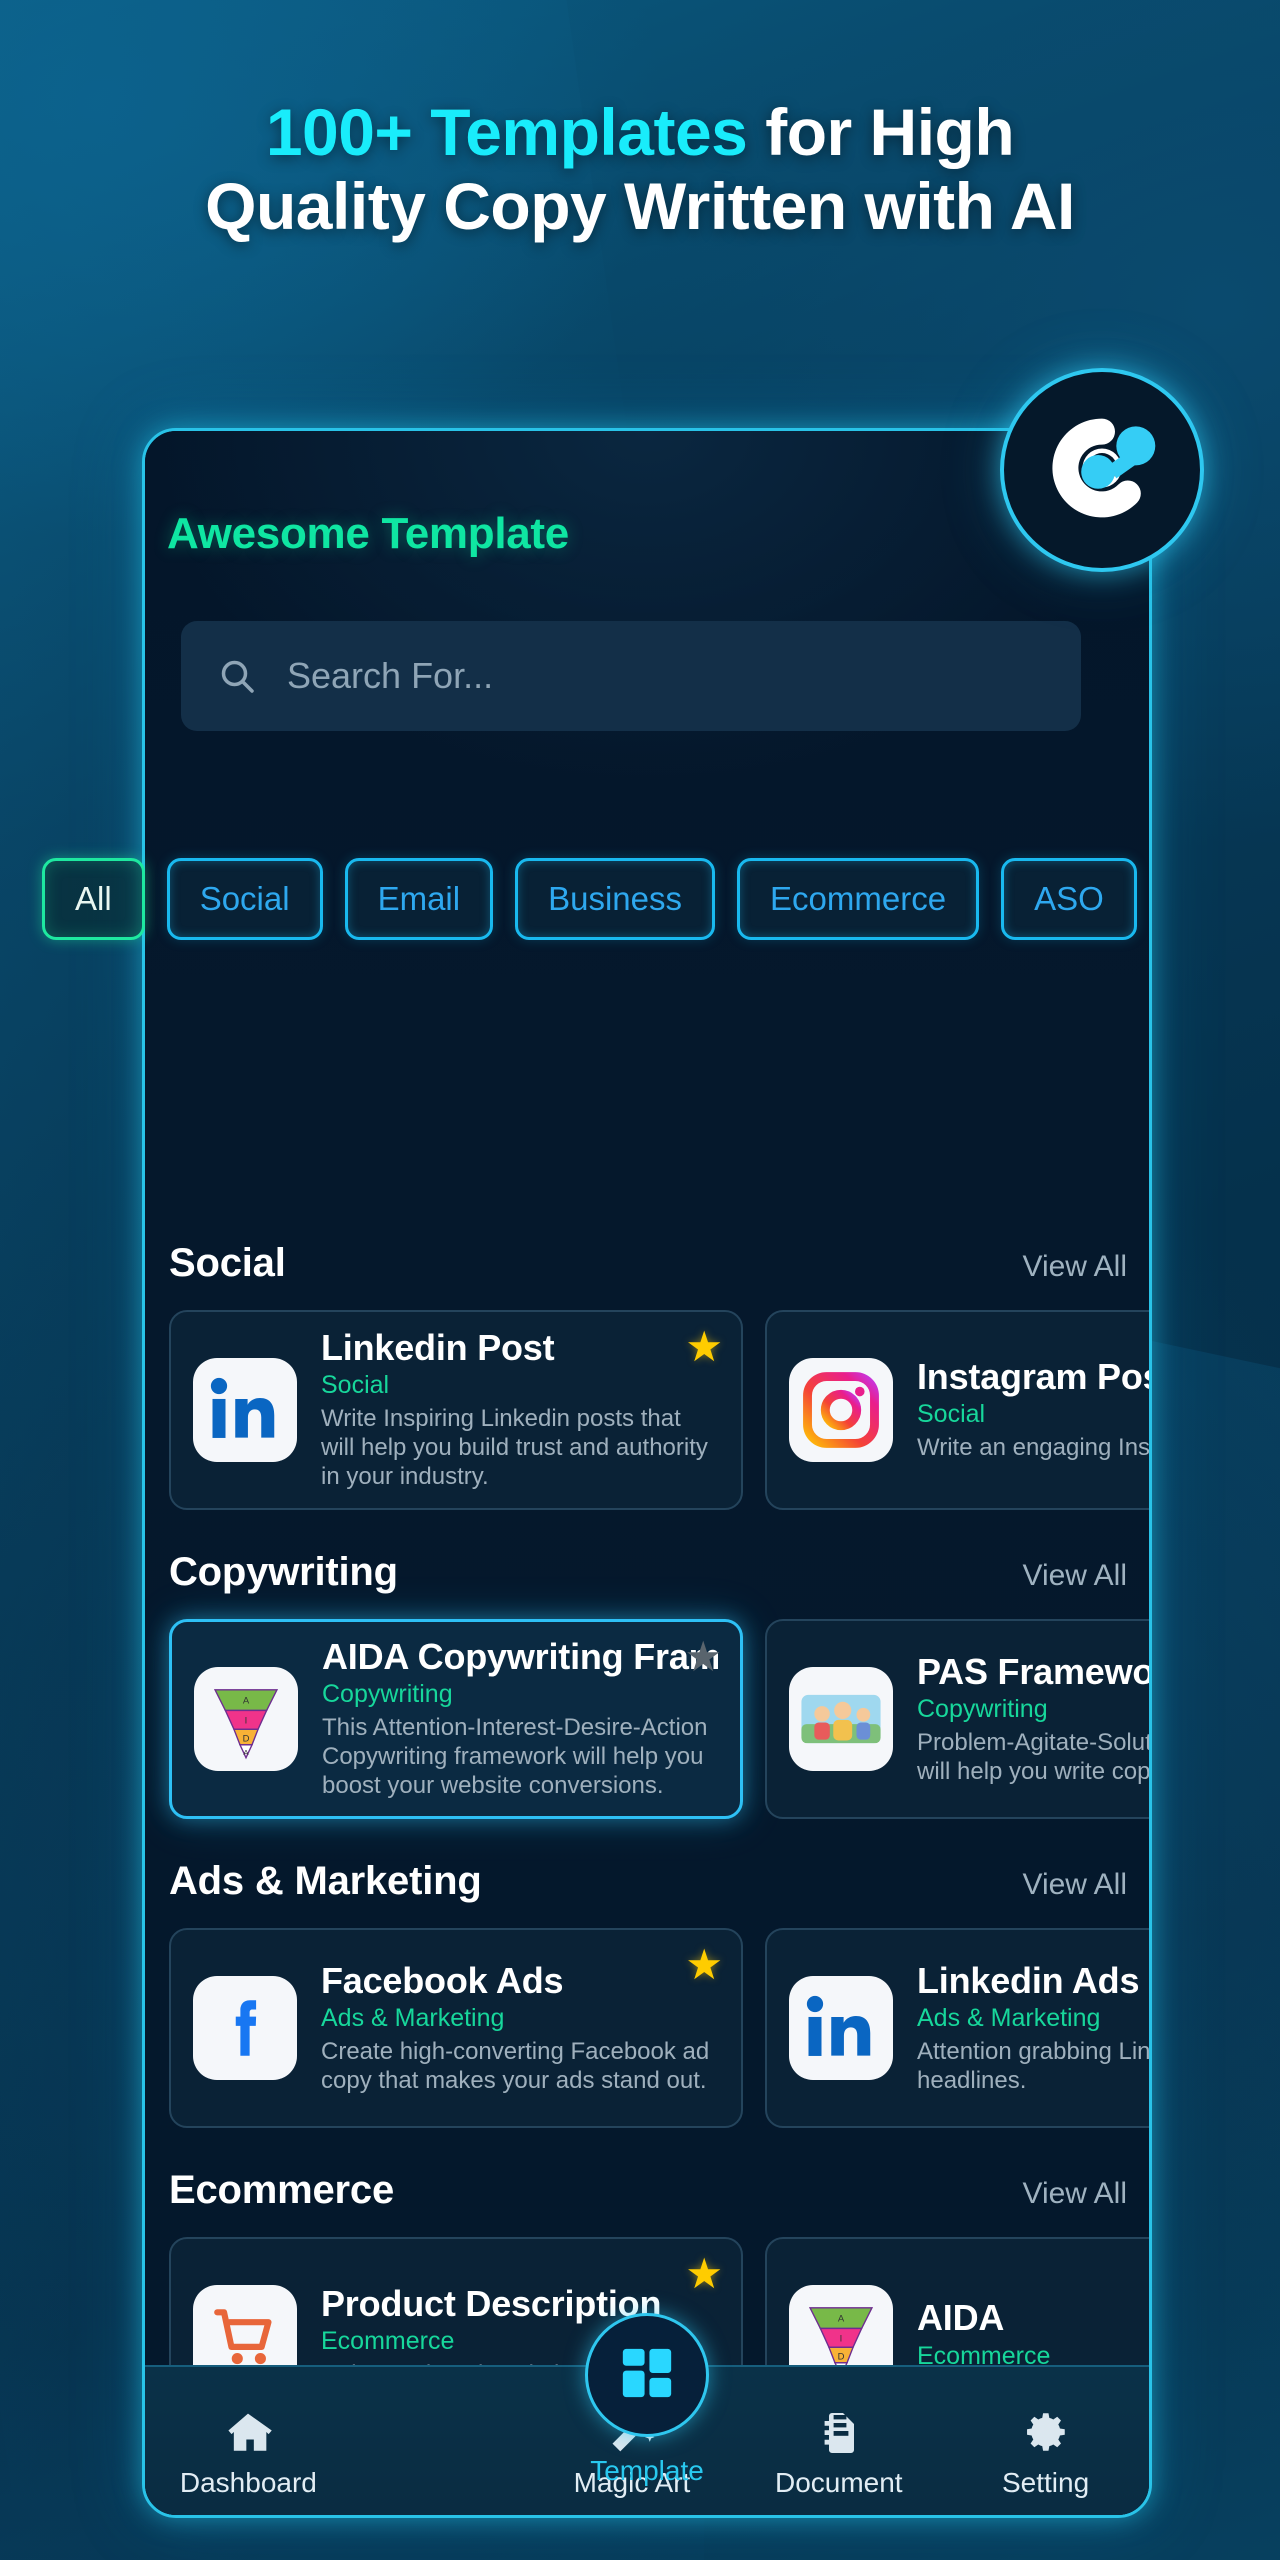 This screenshot has height=2560, width=1280. What do you see at coordinates (1028, 1980) in the screenshot?
I see `template-card-title: Linkedin Ads` at bounding box center [1028, 1980].